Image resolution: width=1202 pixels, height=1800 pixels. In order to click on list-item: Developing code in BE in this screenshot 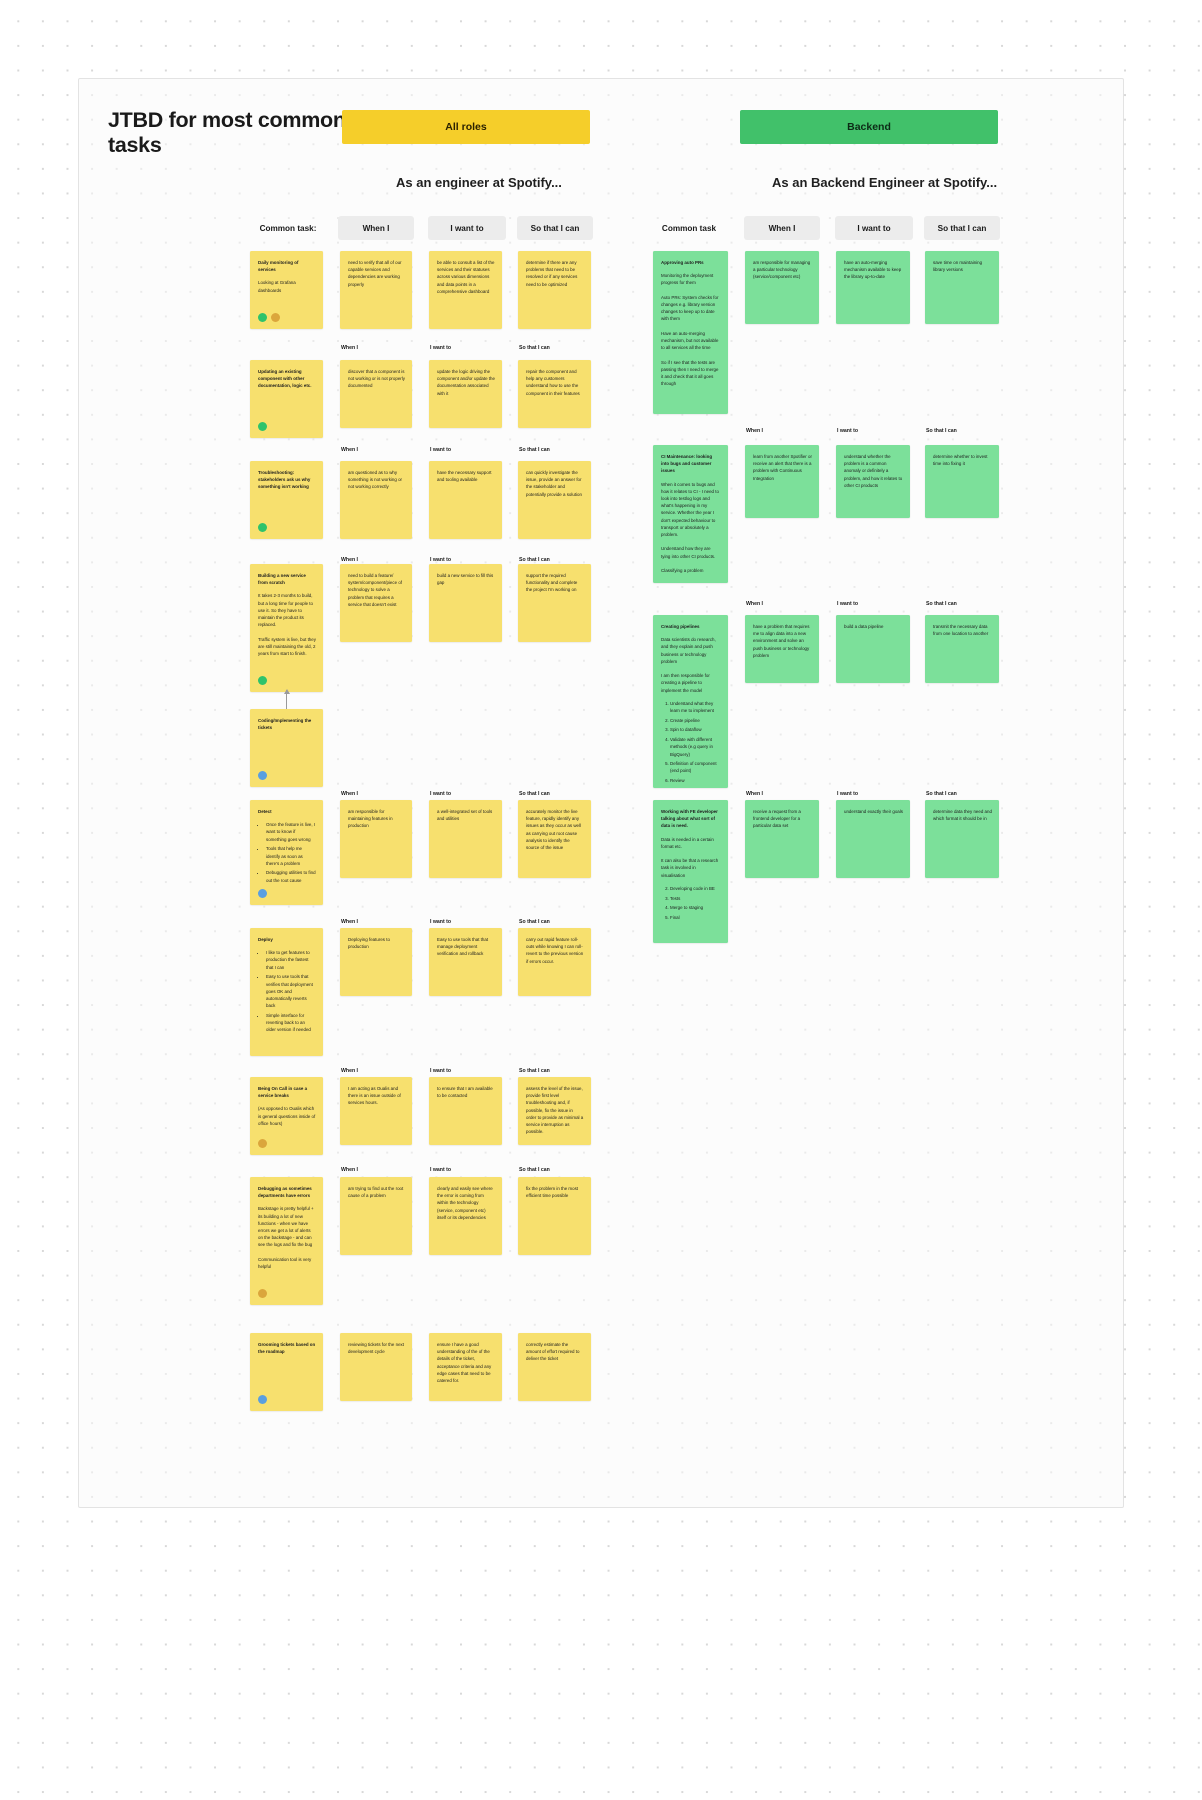, I will do `click(695, 888)`.